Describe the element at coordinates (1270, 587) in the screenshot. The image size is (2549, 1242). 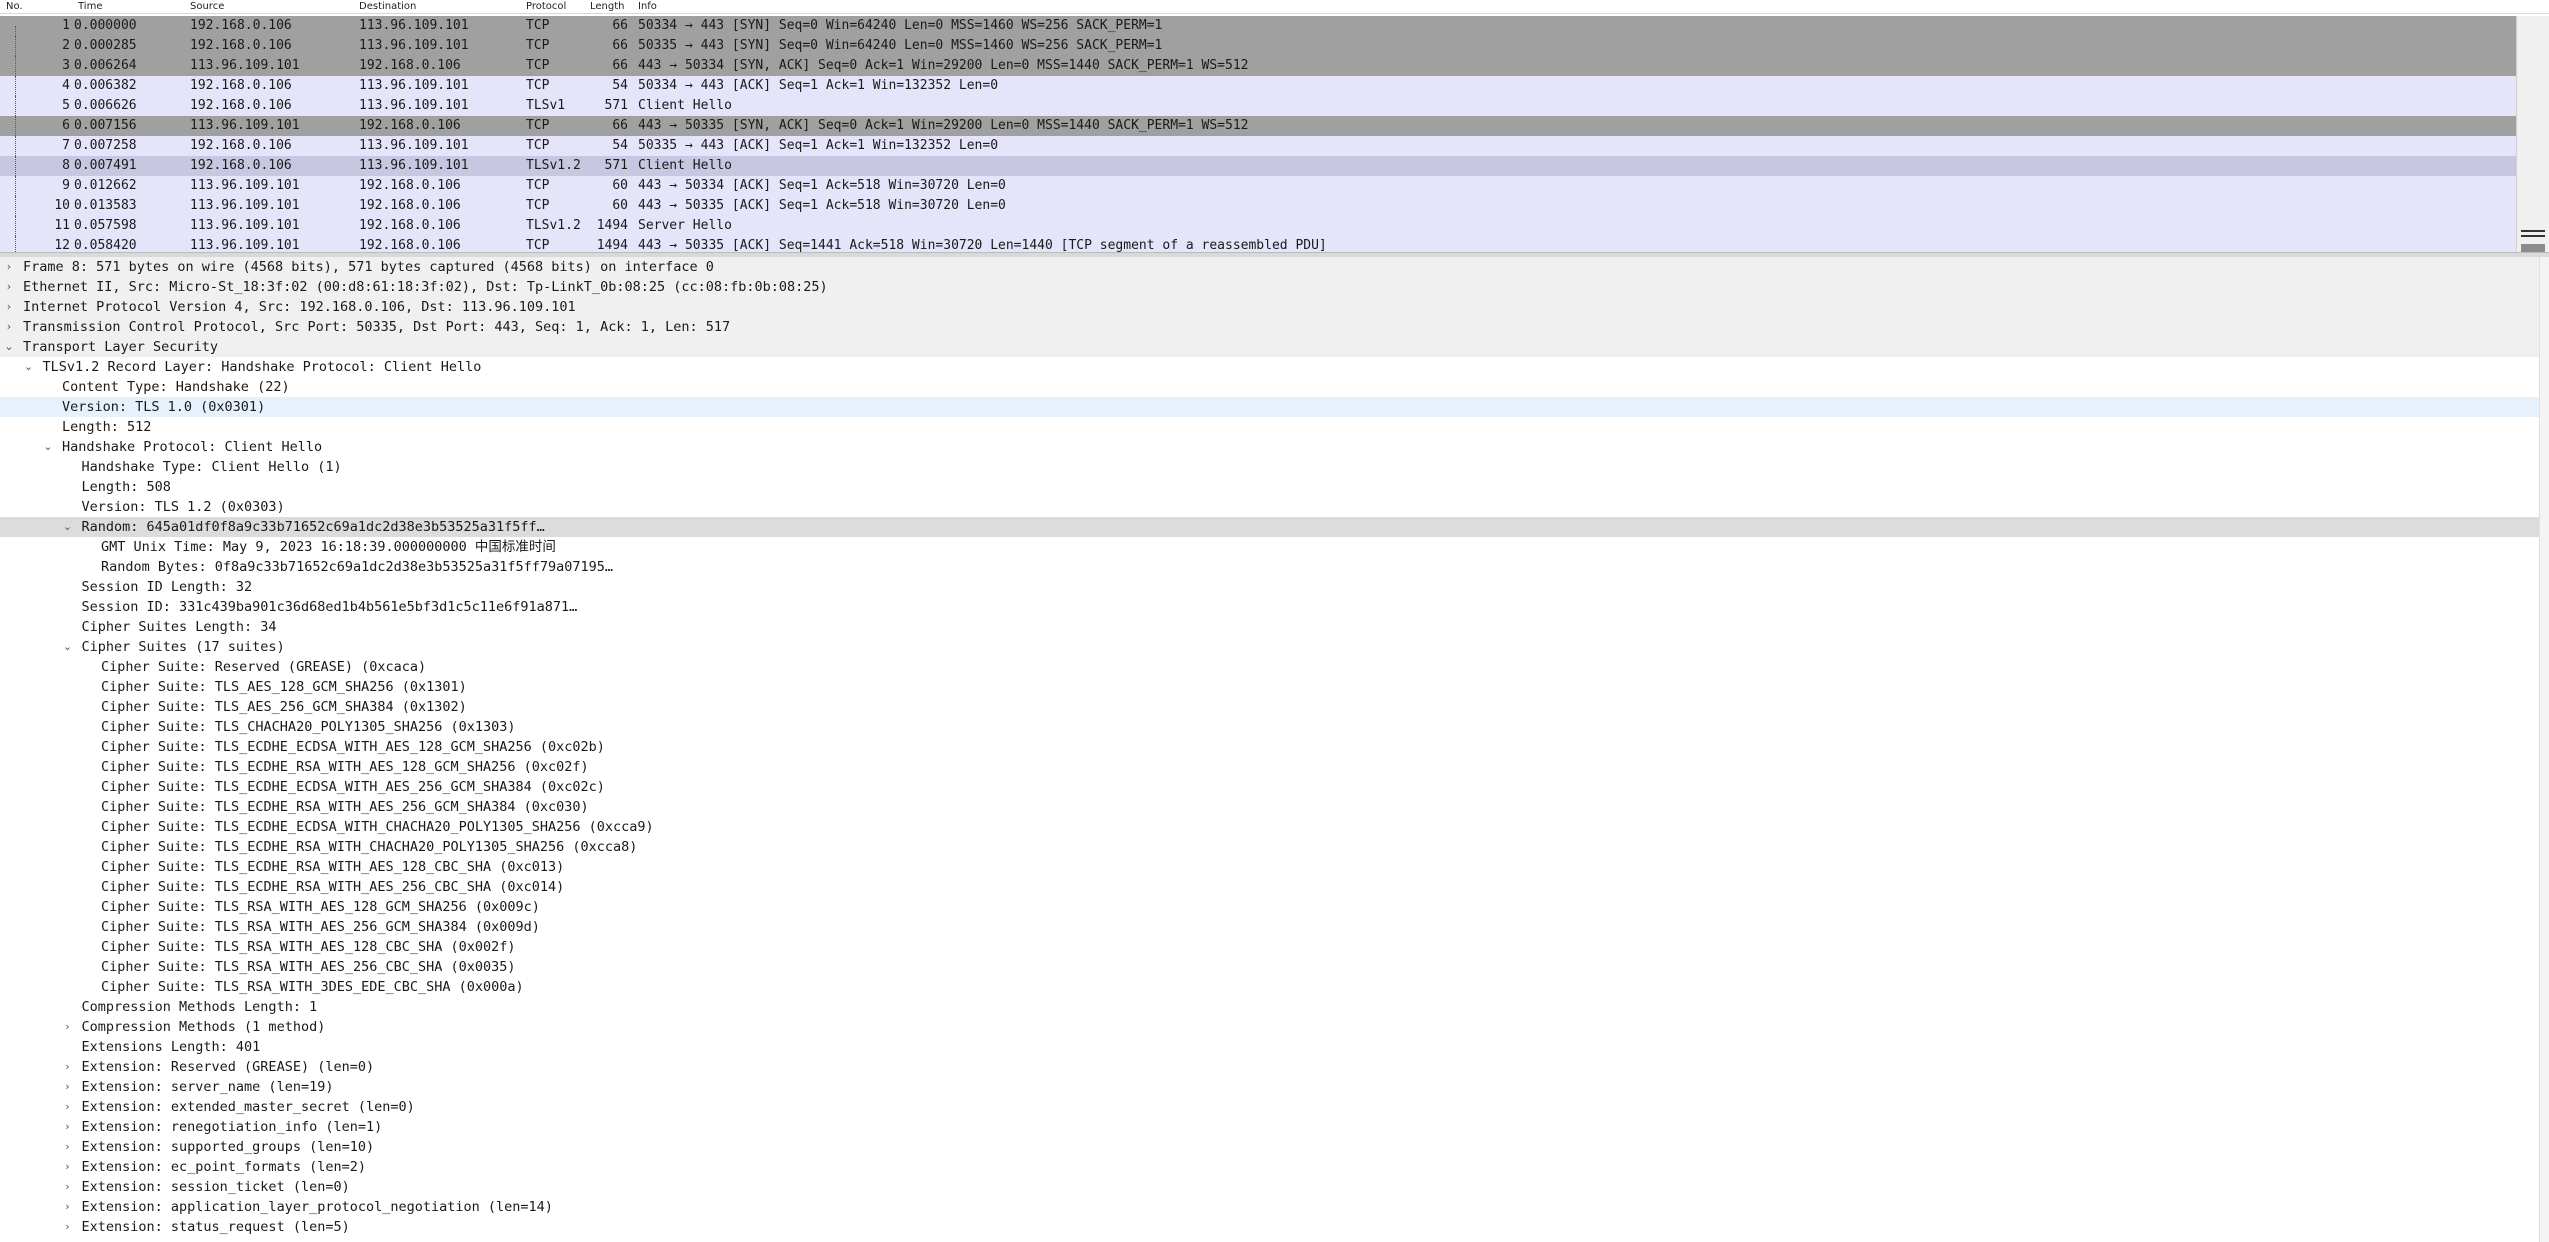
I see `tree-item: Session ID Length: 32` at that location.